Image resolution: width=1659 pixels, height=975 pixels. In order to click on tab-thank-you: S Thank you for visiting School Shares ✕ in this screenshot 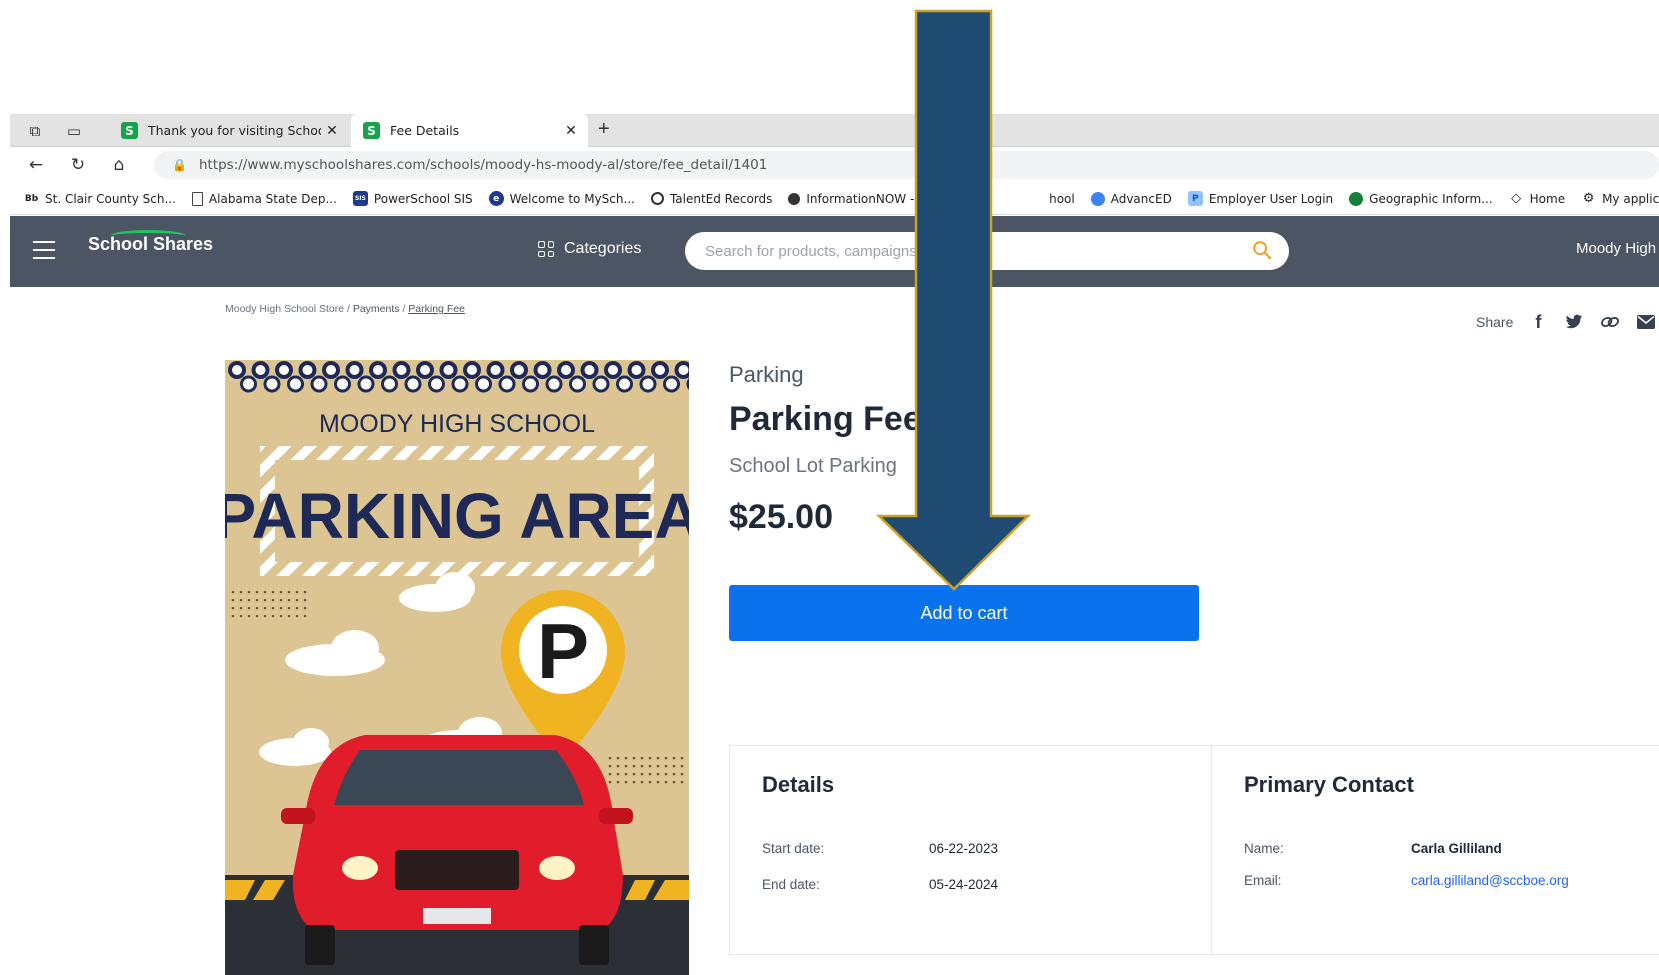, I will do `click(229, 130)`.